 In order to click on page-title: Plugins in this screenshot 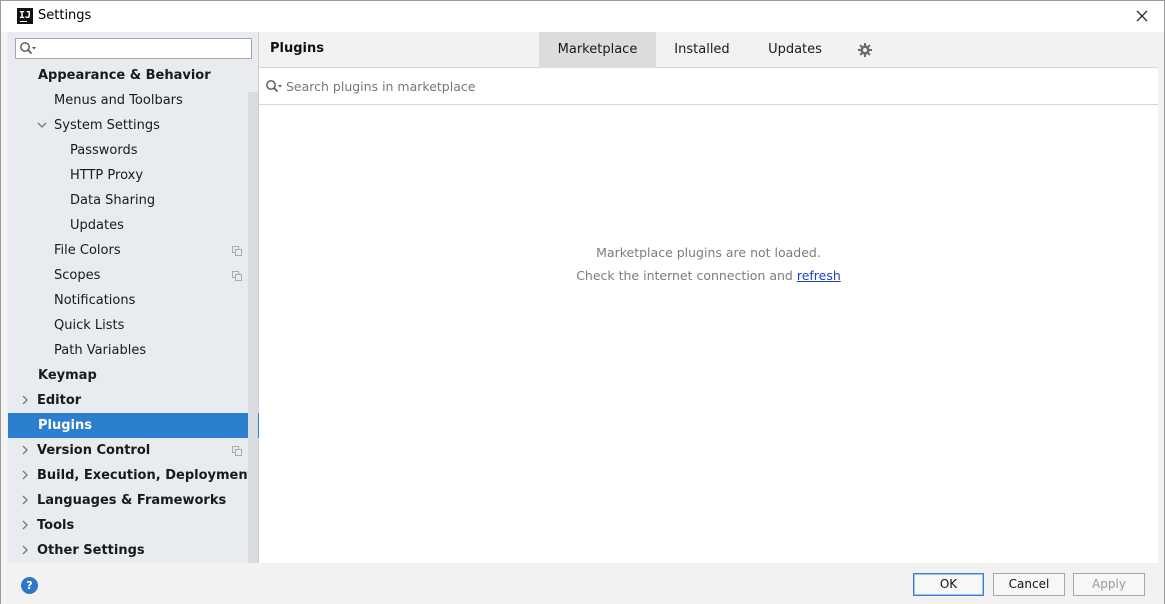, I will do `click(297, 48)`.